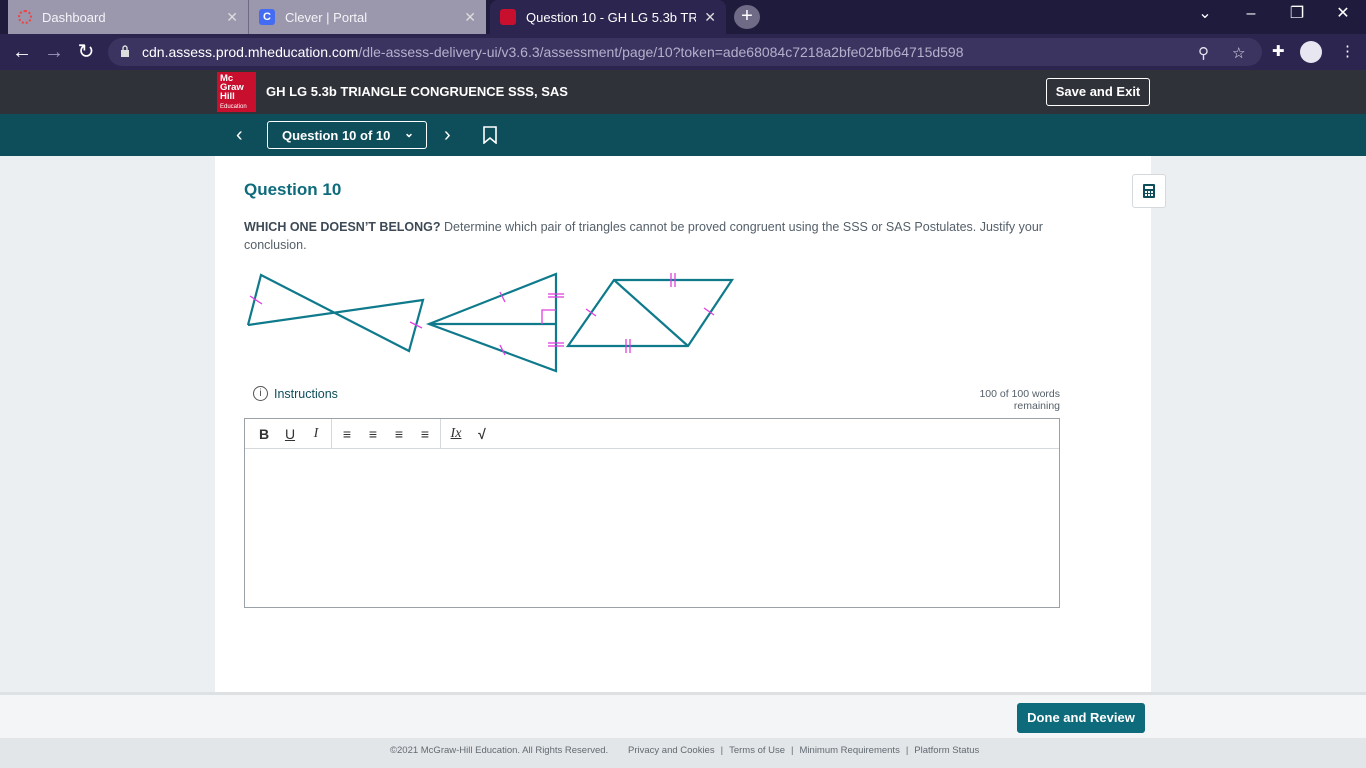 The image size is (1366, 768). Describe the element at coordinates (417, 91) in the screenshot. I see `assessment-title: GH LG 5.3b TRIANGLE CONGRUENCE SSS, SAS` at that location.